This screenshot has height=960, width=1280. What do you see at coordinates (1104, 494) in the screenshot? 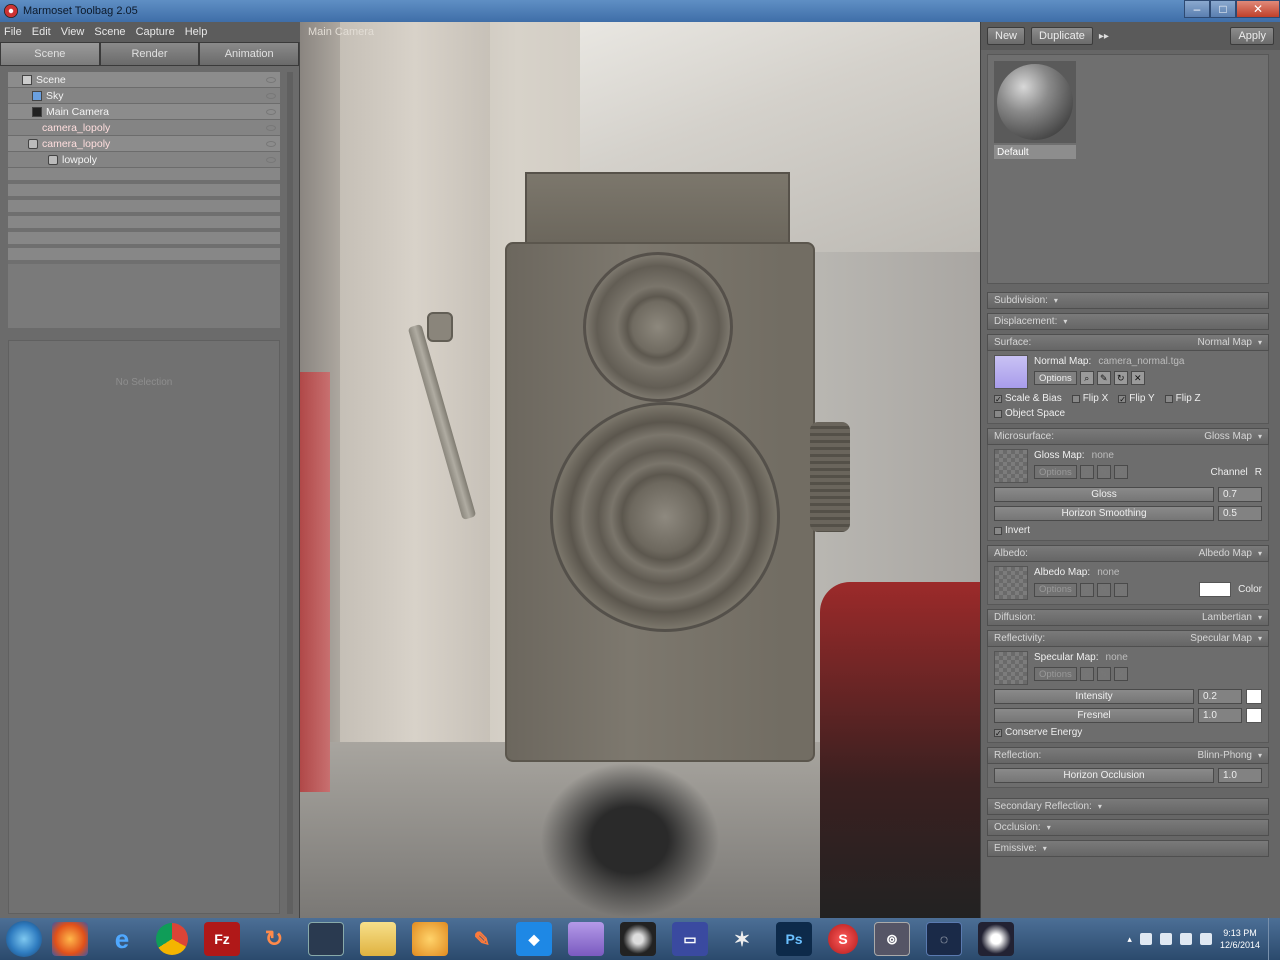
I see `gloss-slider: Gloss` at bounding box center [1104, 494].